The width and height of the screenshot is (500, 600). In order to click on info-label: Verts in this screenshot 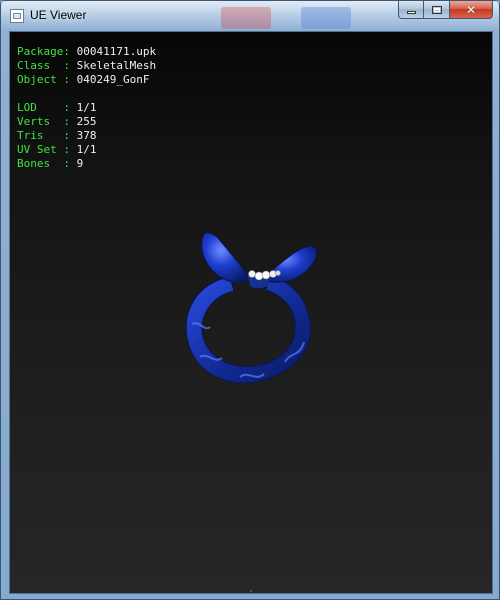, I will do `click(40, 121)`.